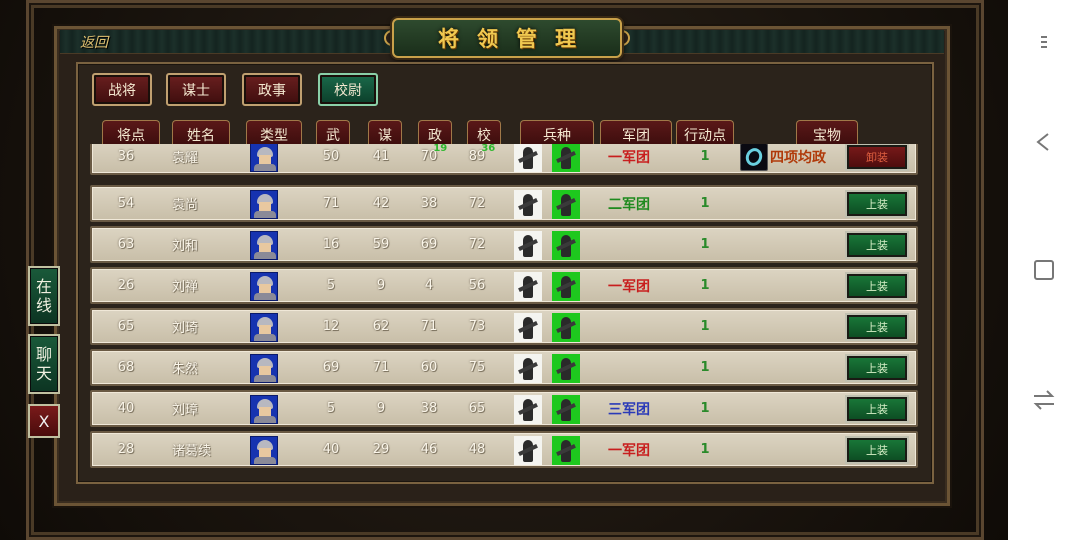 This screenshot has height=540, width=1080. I want to click on stat-mou-value: 42, so click(381, 203).